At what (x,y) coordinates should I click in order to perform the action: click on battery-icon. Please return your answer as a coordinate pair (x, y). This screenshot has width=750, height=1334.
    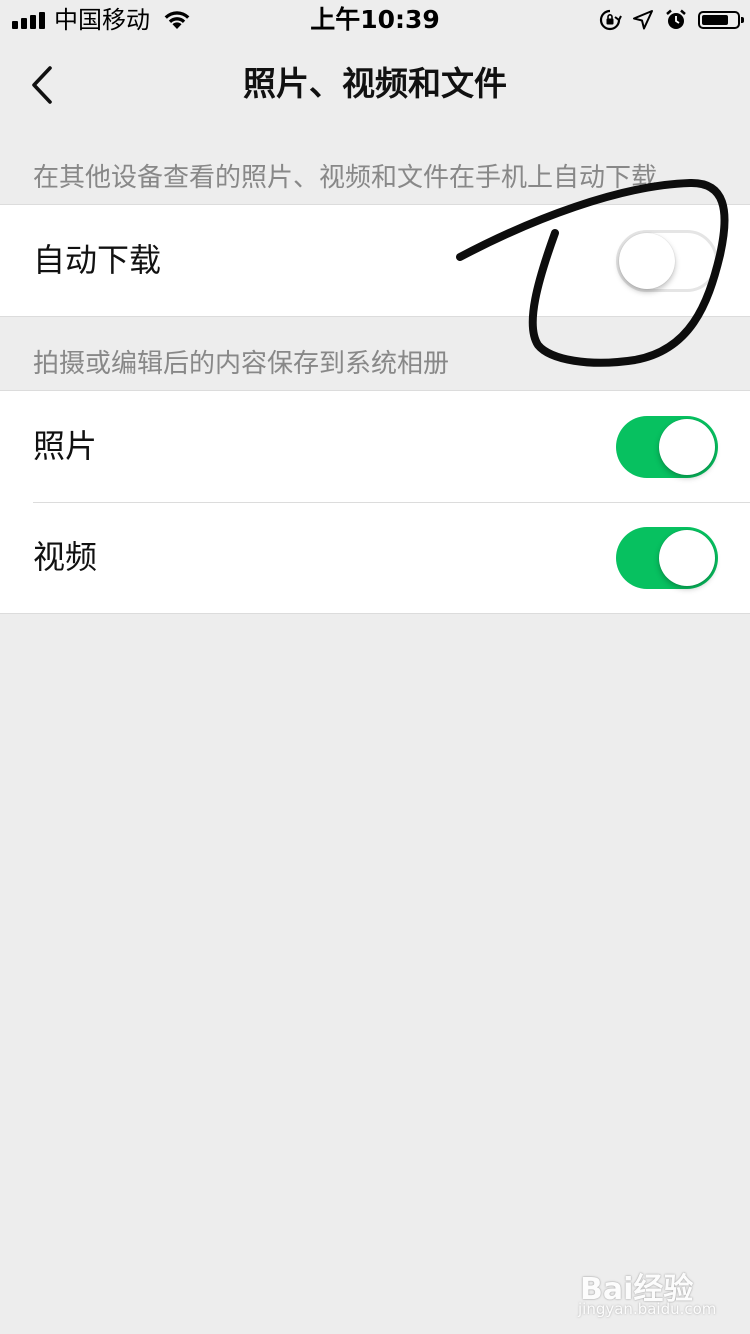
    Looking at the image, I should click on (721, 20).